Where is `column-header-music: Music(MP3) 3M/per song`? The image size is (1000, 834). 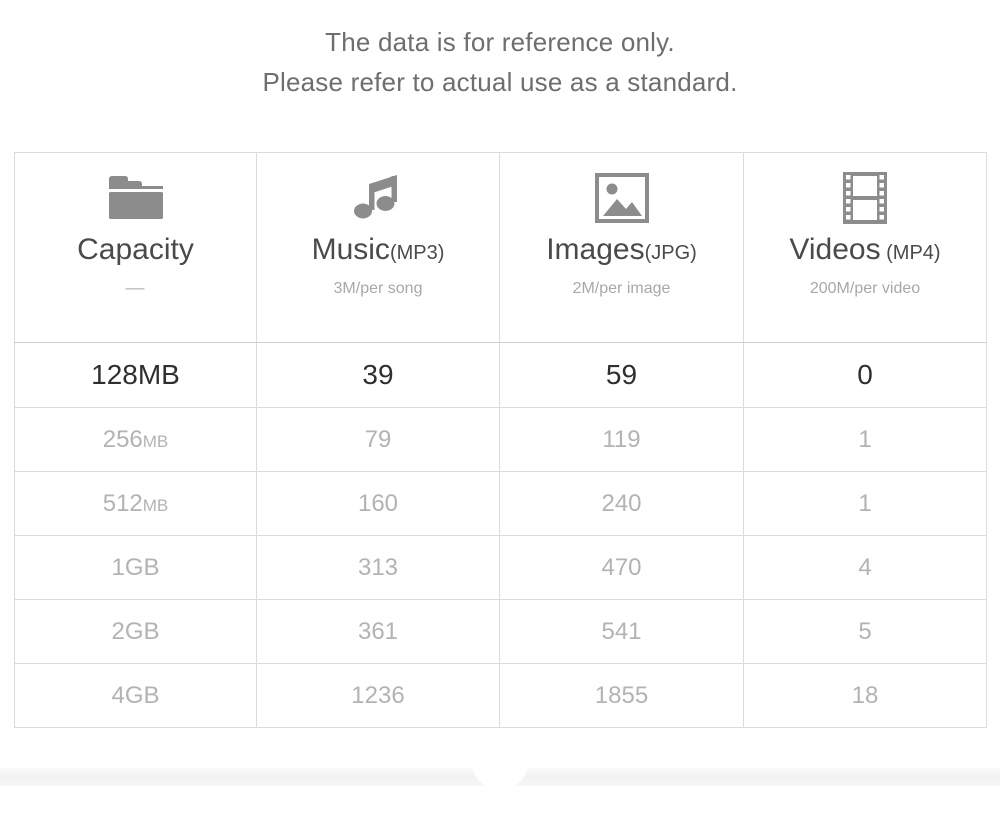
column-header-music: Music(MP3) 3M/per song is located at coordinates (378, 247).